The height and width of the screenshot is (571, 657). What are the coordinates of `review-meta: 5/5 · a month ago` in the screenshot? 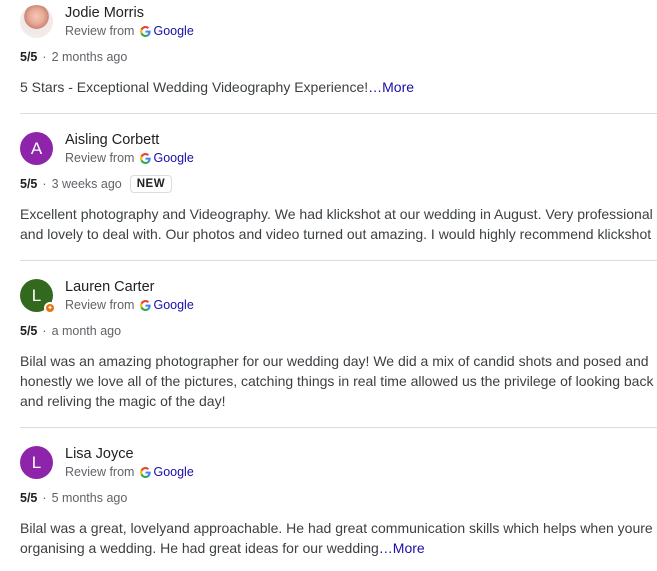 It's located at (70, 331).